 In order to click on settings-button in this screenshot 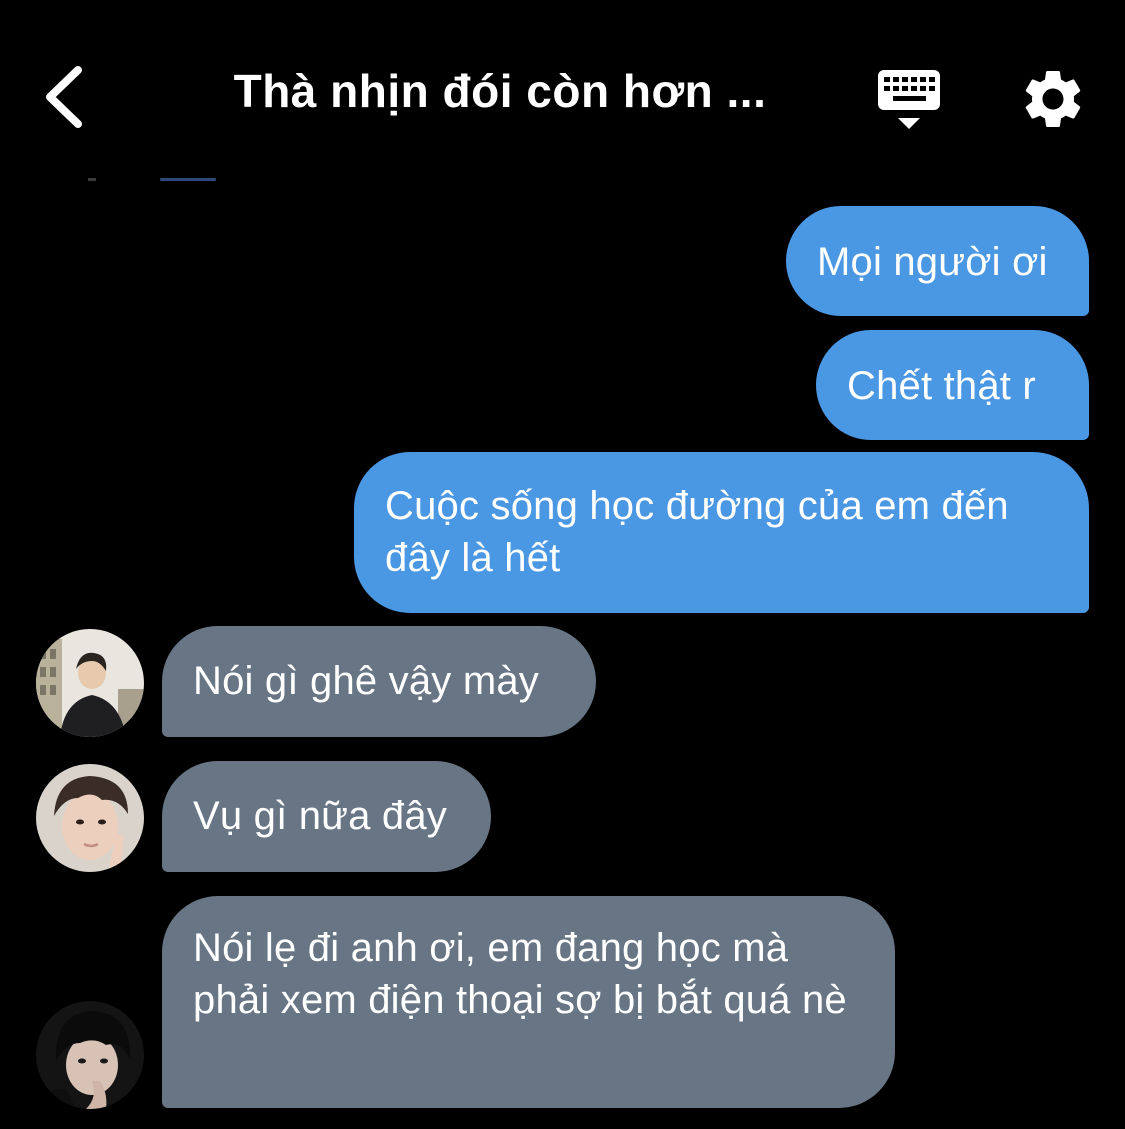, I will do `click(1053, 99)`.